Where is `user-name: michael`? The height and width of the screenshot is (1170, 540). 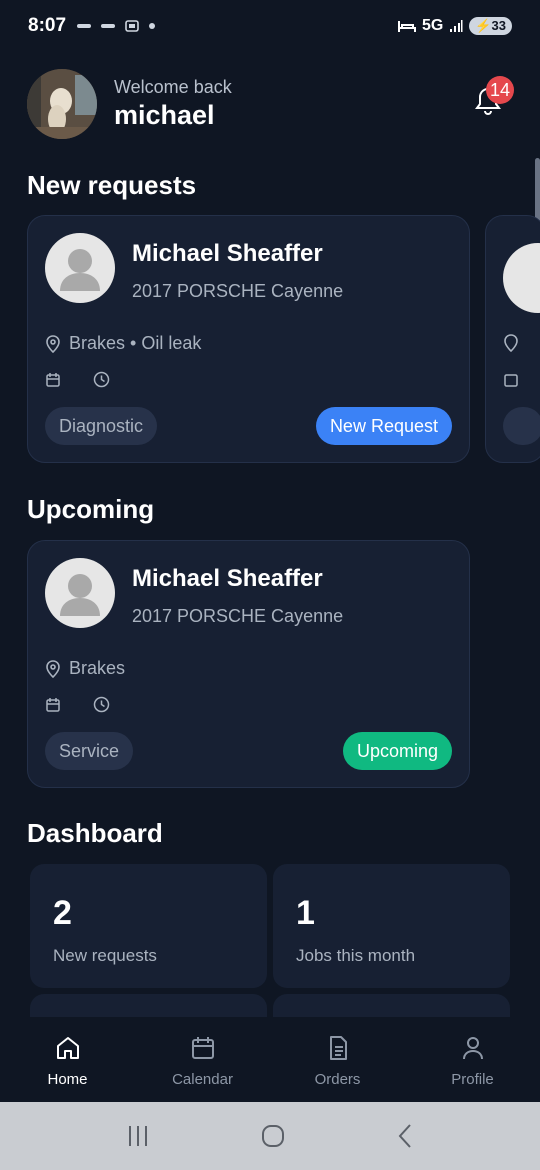 user-name: michael is located at coordinates (164, 115).